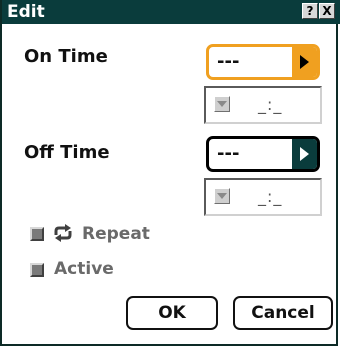  What do you see at coordinates (37, 270) in the screenshot?
I see `active-checkbox` at bounding box center [37, 270].